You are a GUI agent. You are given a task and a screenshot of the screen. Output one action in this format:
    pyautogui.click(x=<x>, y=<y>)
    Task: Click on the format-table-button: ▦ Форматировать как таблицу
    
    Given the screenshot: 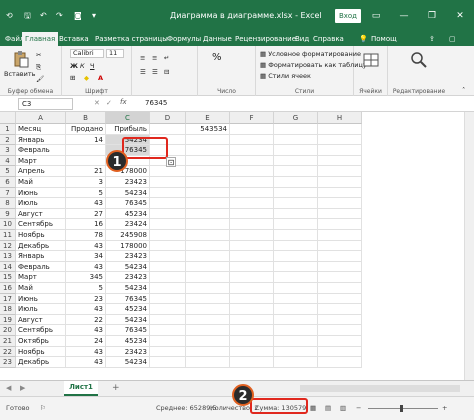 What is the action you would take?
    pyautogui.click(x=313, y=65)
    